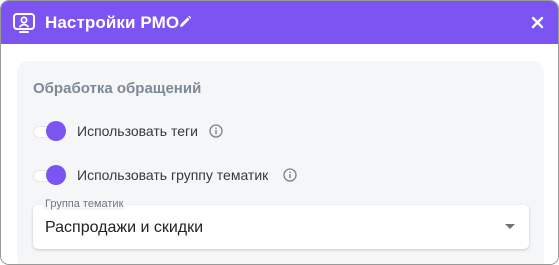  I want to click on use-topic-group-toggle, so click(49, 175).